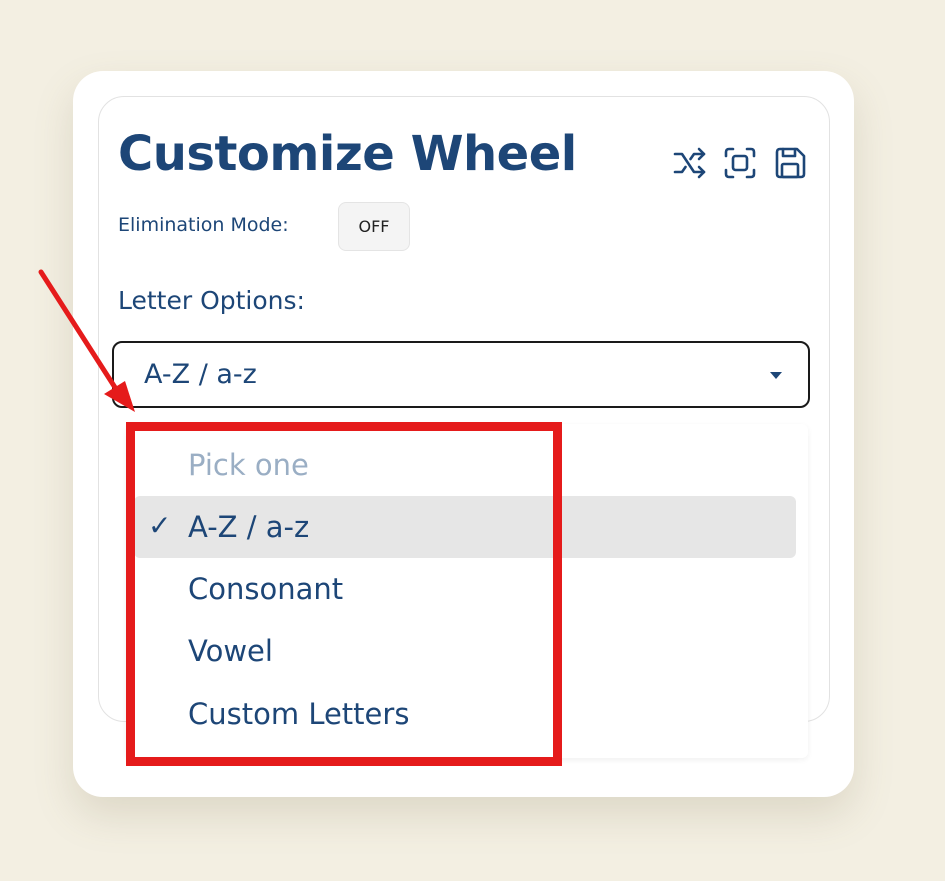 The image size is (945, 881). I want to click on shuffle-icon, so click(689, 163).